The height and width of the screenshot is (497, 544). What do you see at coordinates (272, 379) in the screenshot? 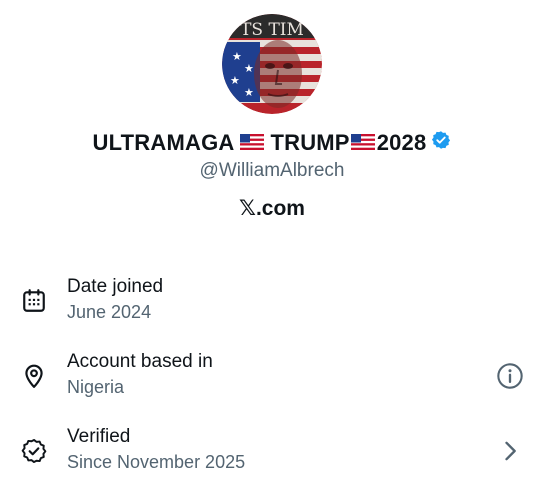
I see `account-based-in-row: Account based in Nigeria` at bounding box center [272, 379].